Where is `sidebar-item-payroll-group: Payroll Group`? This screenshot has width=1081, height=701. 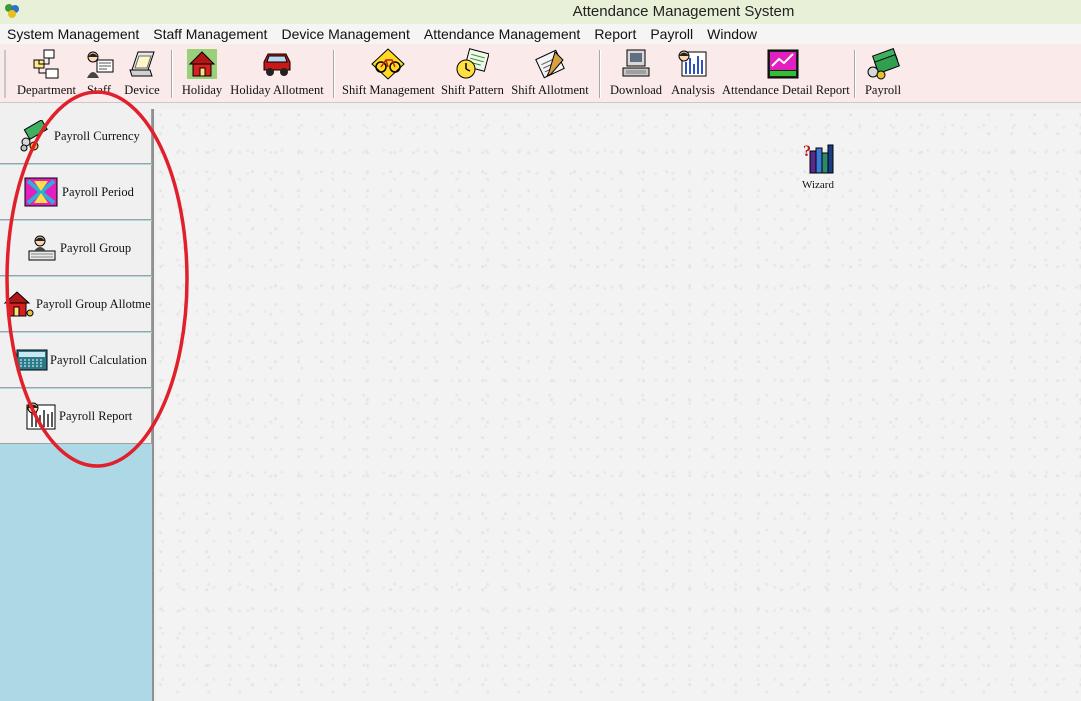
sidebar-item-payroll-group: Payroll Group is located at coordinates (76, 248).